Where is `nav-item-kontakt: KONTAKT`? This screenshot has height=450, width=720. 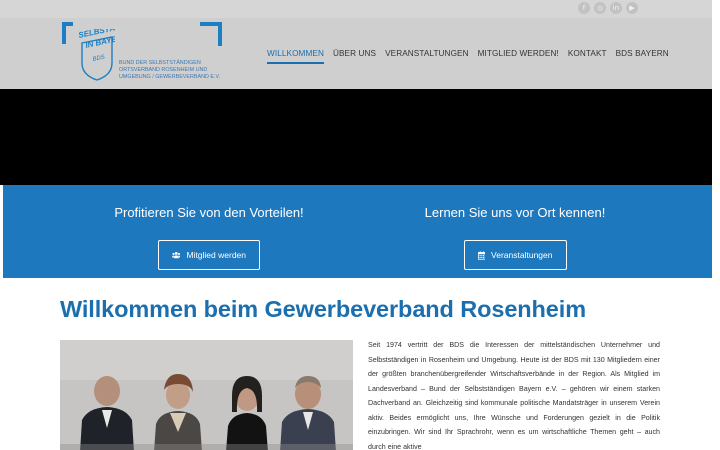
nav-item-kontakt: KONTAKT is located at coordinates (587, 55).